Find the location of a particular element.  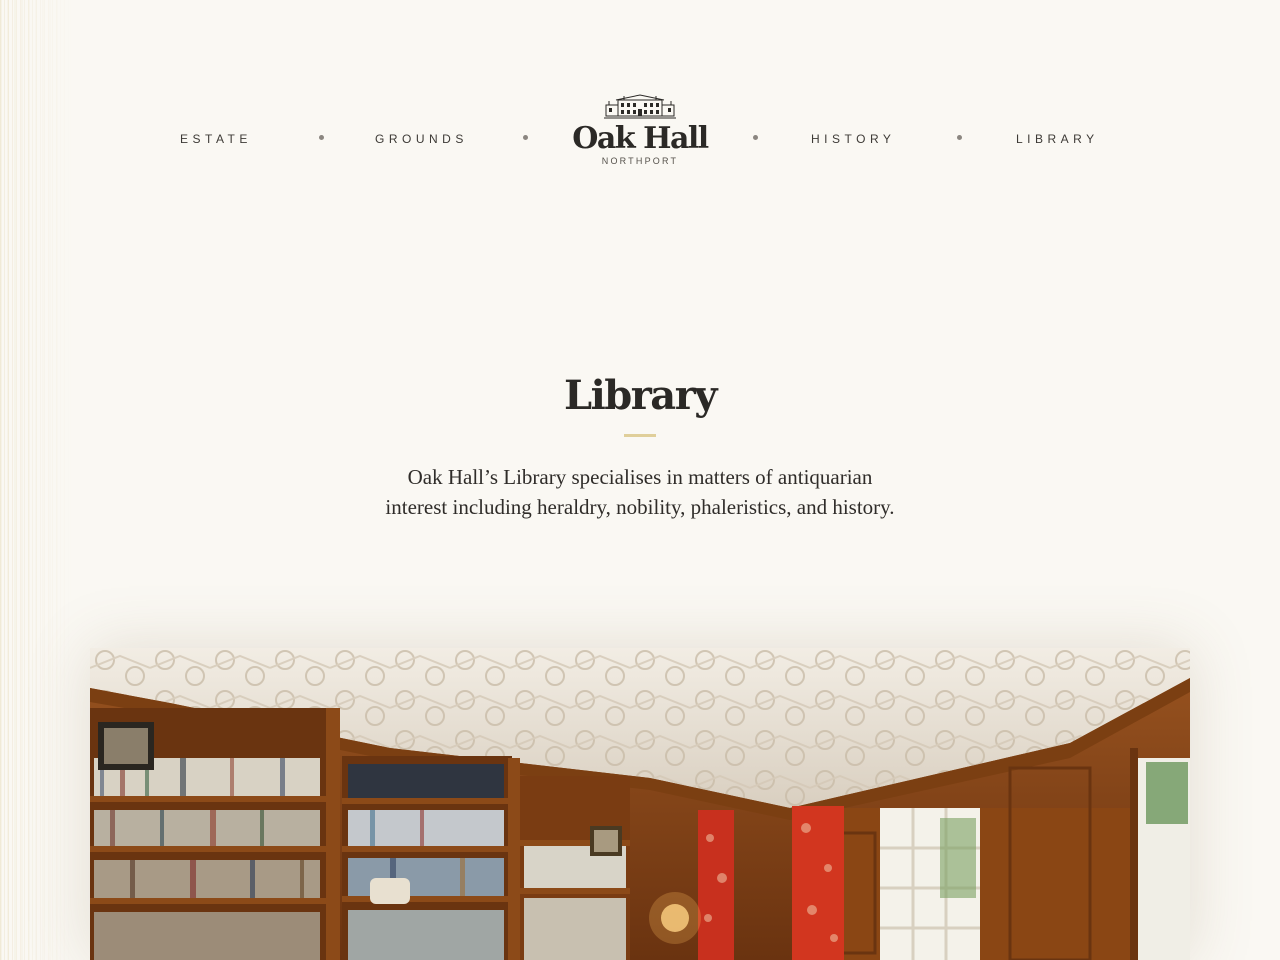

site-logo: Oak Hall NORTHPORT is located at coordinates (640, 137).